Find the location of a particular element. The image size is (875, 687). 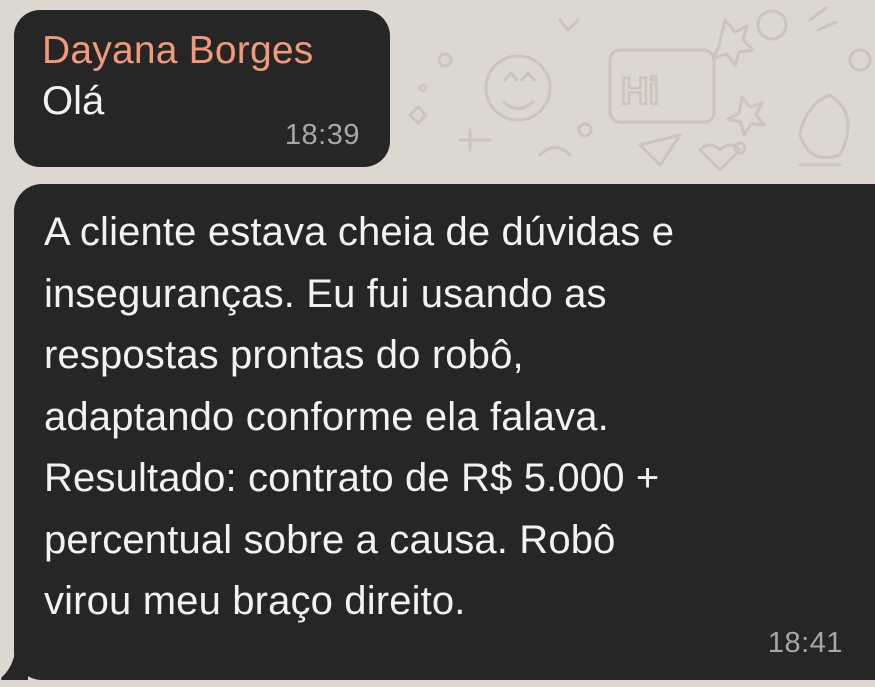

hi-doodle-text: Hi is located at coordinates (640, 92).